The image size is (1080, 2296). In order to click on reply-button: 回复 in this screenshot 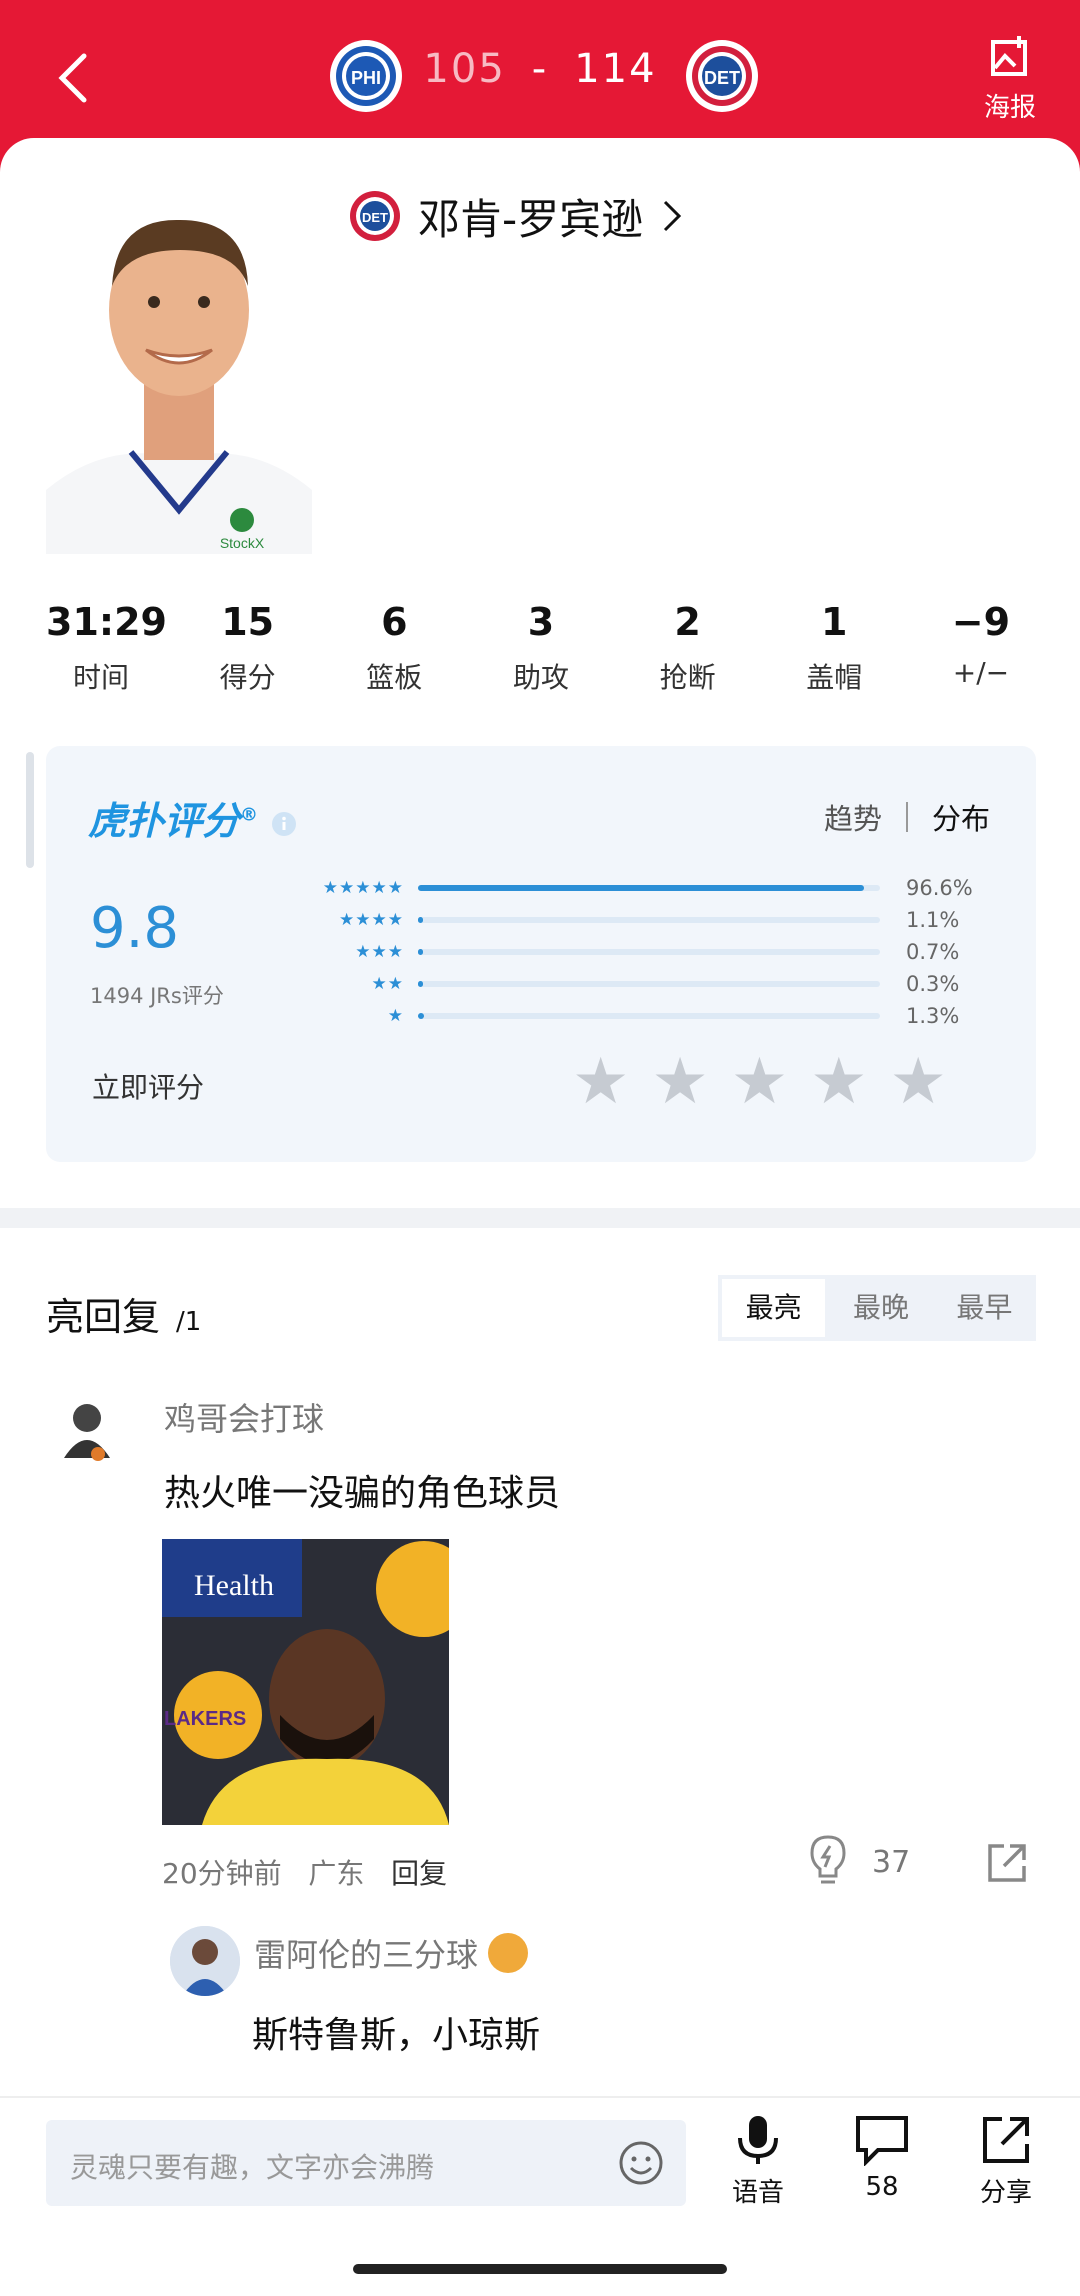, I will do `click(419, 1873)`.